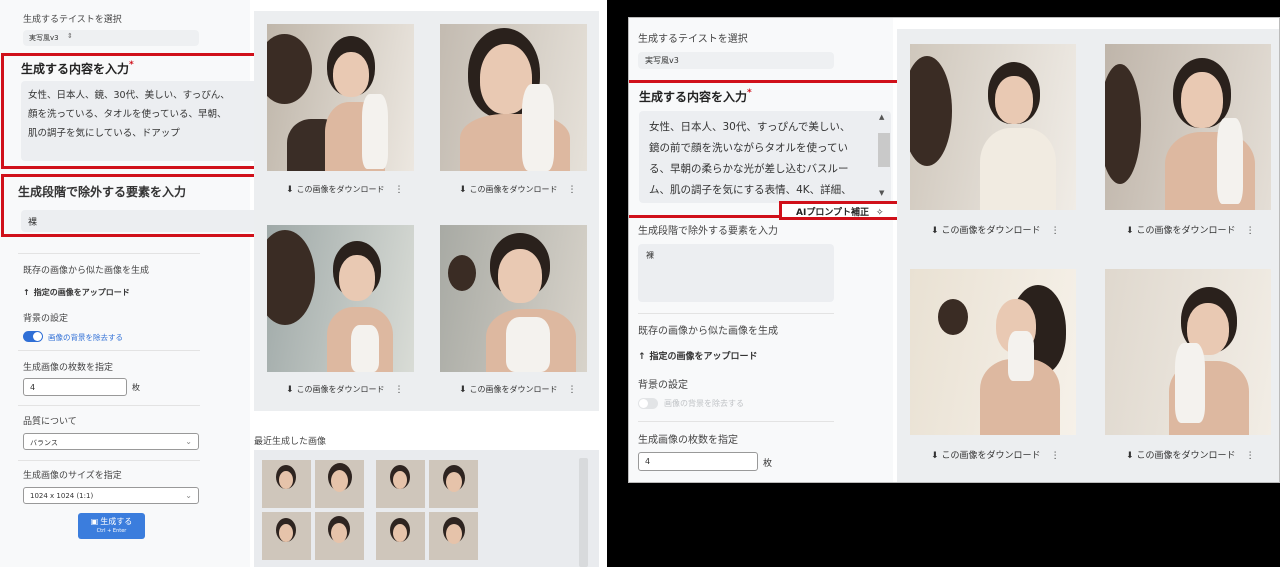 This screenshot has width=1280, height=567. Describe the element at coordinates (94, 521) in the screenshot. I see `image-icon: ▣` at that location.